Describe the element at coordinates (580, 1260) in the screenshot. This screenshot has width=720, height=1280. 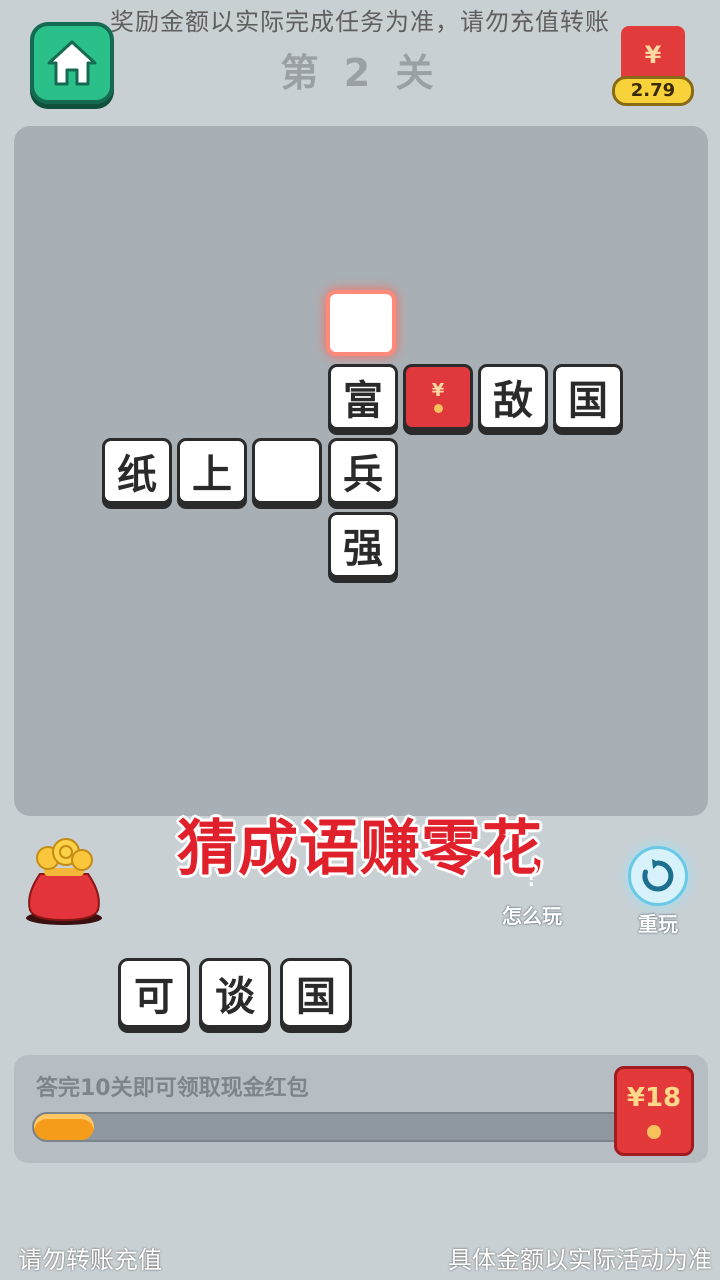
I see `footer-disclaimer: 具体金额以实际活动为准` at that location.